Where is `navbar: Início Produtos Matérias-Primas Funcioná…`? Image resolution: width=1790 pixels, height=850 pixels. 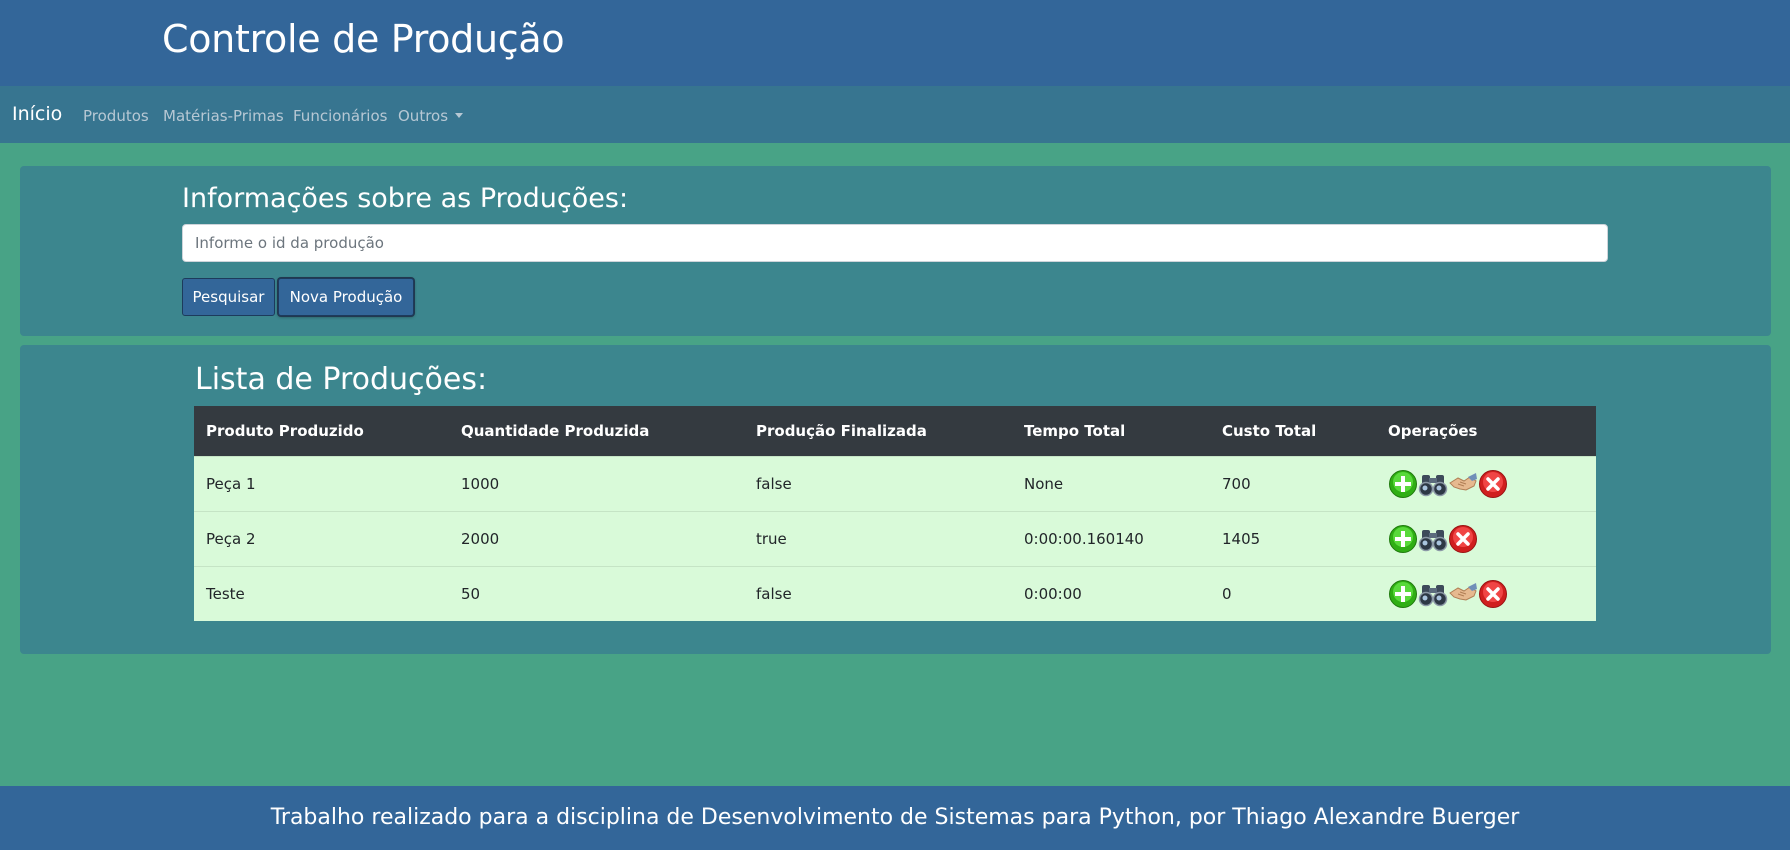
navbar: Início Produtos Matérias-Primas Funcioná… is located at coordinates (895, 114).